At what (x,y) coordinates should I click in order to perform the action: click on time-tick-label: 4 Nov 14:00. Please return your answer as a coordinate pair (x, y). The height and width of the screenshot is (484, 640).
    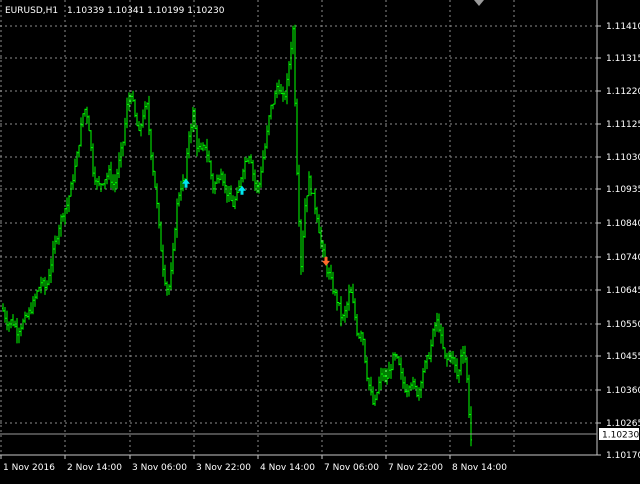
    Looking at the image, I should click on (287, 468).